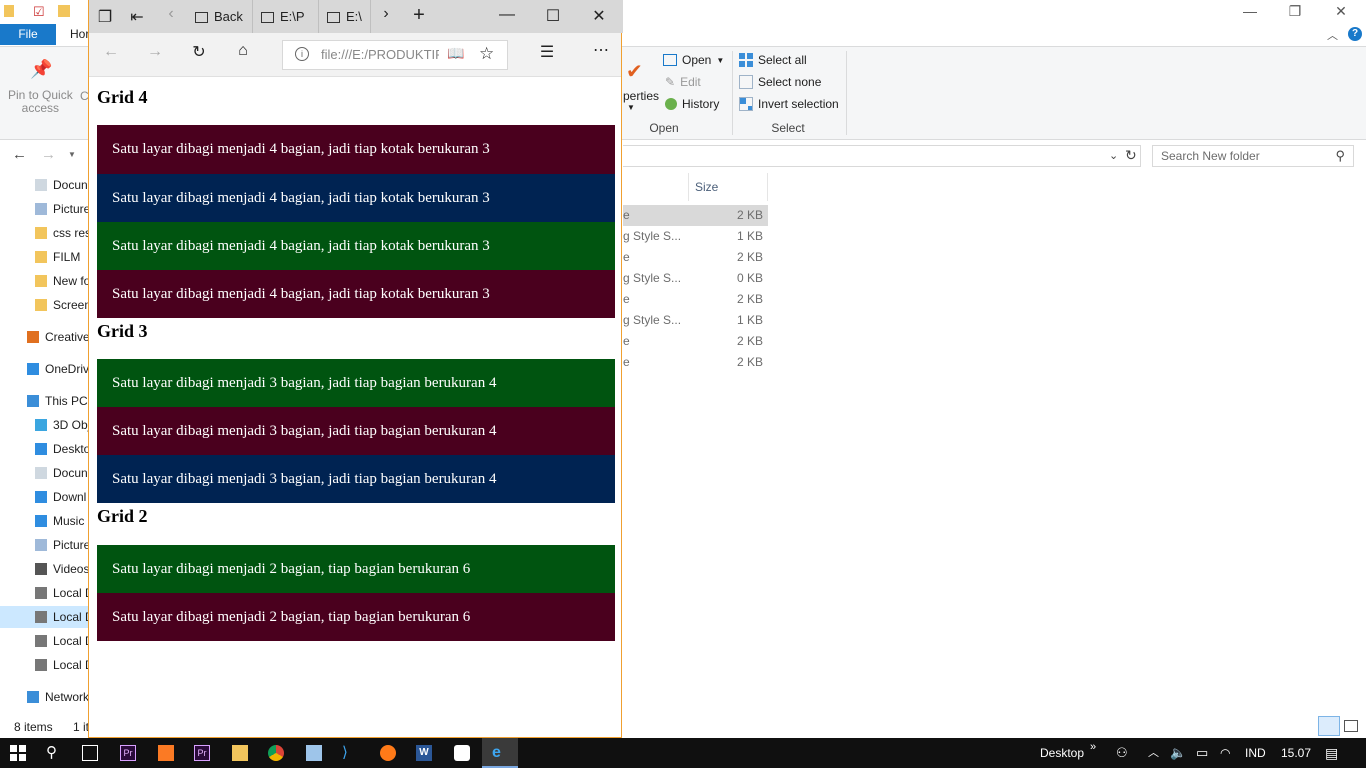 This screenshot has height=768, width=1366. Describe the element at coordinates (749, 278) in the screenshot. I see `file-size: 0 KB` at that location.